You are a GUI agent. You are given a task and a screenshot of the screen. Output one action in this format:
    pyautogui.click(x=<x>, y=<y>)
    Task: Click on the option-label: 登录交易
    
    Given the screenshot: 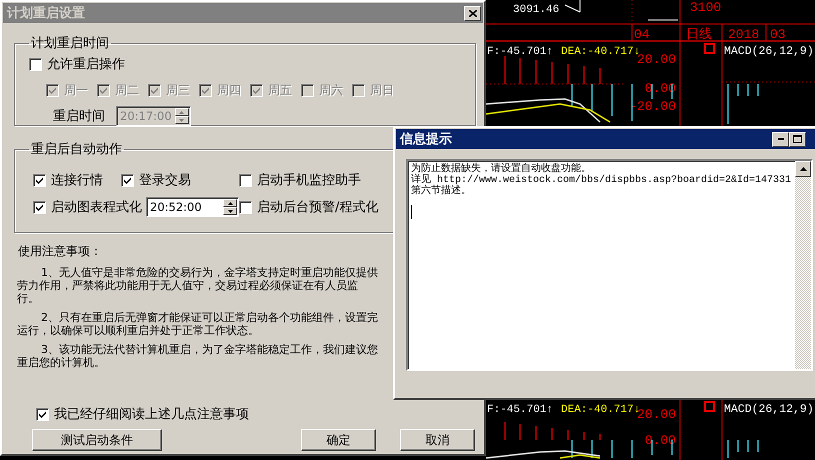 What is the action you would take?
    pyautogui.click(x=165, y=180)
    